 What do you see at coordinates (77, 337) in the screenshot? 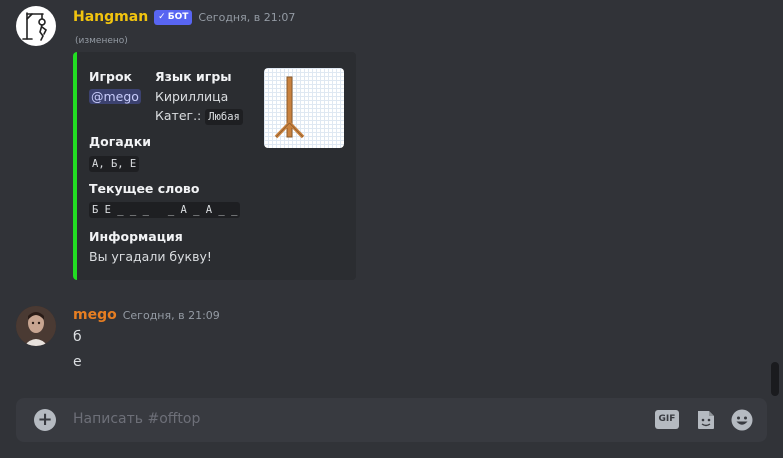
I see `message-line-1: б` at bounding box center [77, 337].